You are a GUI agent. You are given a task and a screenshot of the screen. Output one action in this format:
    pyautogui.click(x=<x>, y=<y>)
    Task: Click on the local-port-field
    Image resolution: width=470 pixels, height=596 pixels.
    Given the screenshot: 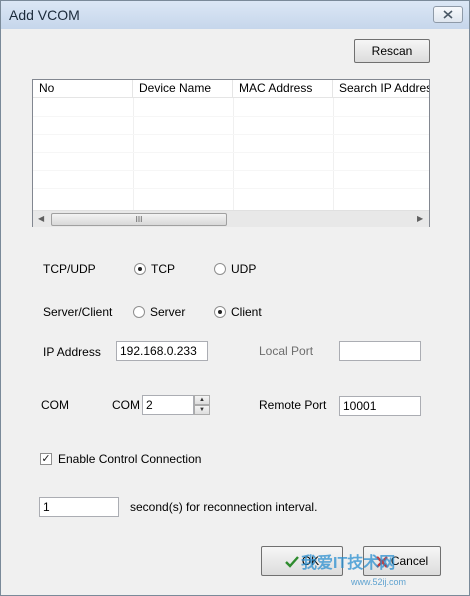 What is the action you would take?
    pyautogui.click(x=380, y=351)
    